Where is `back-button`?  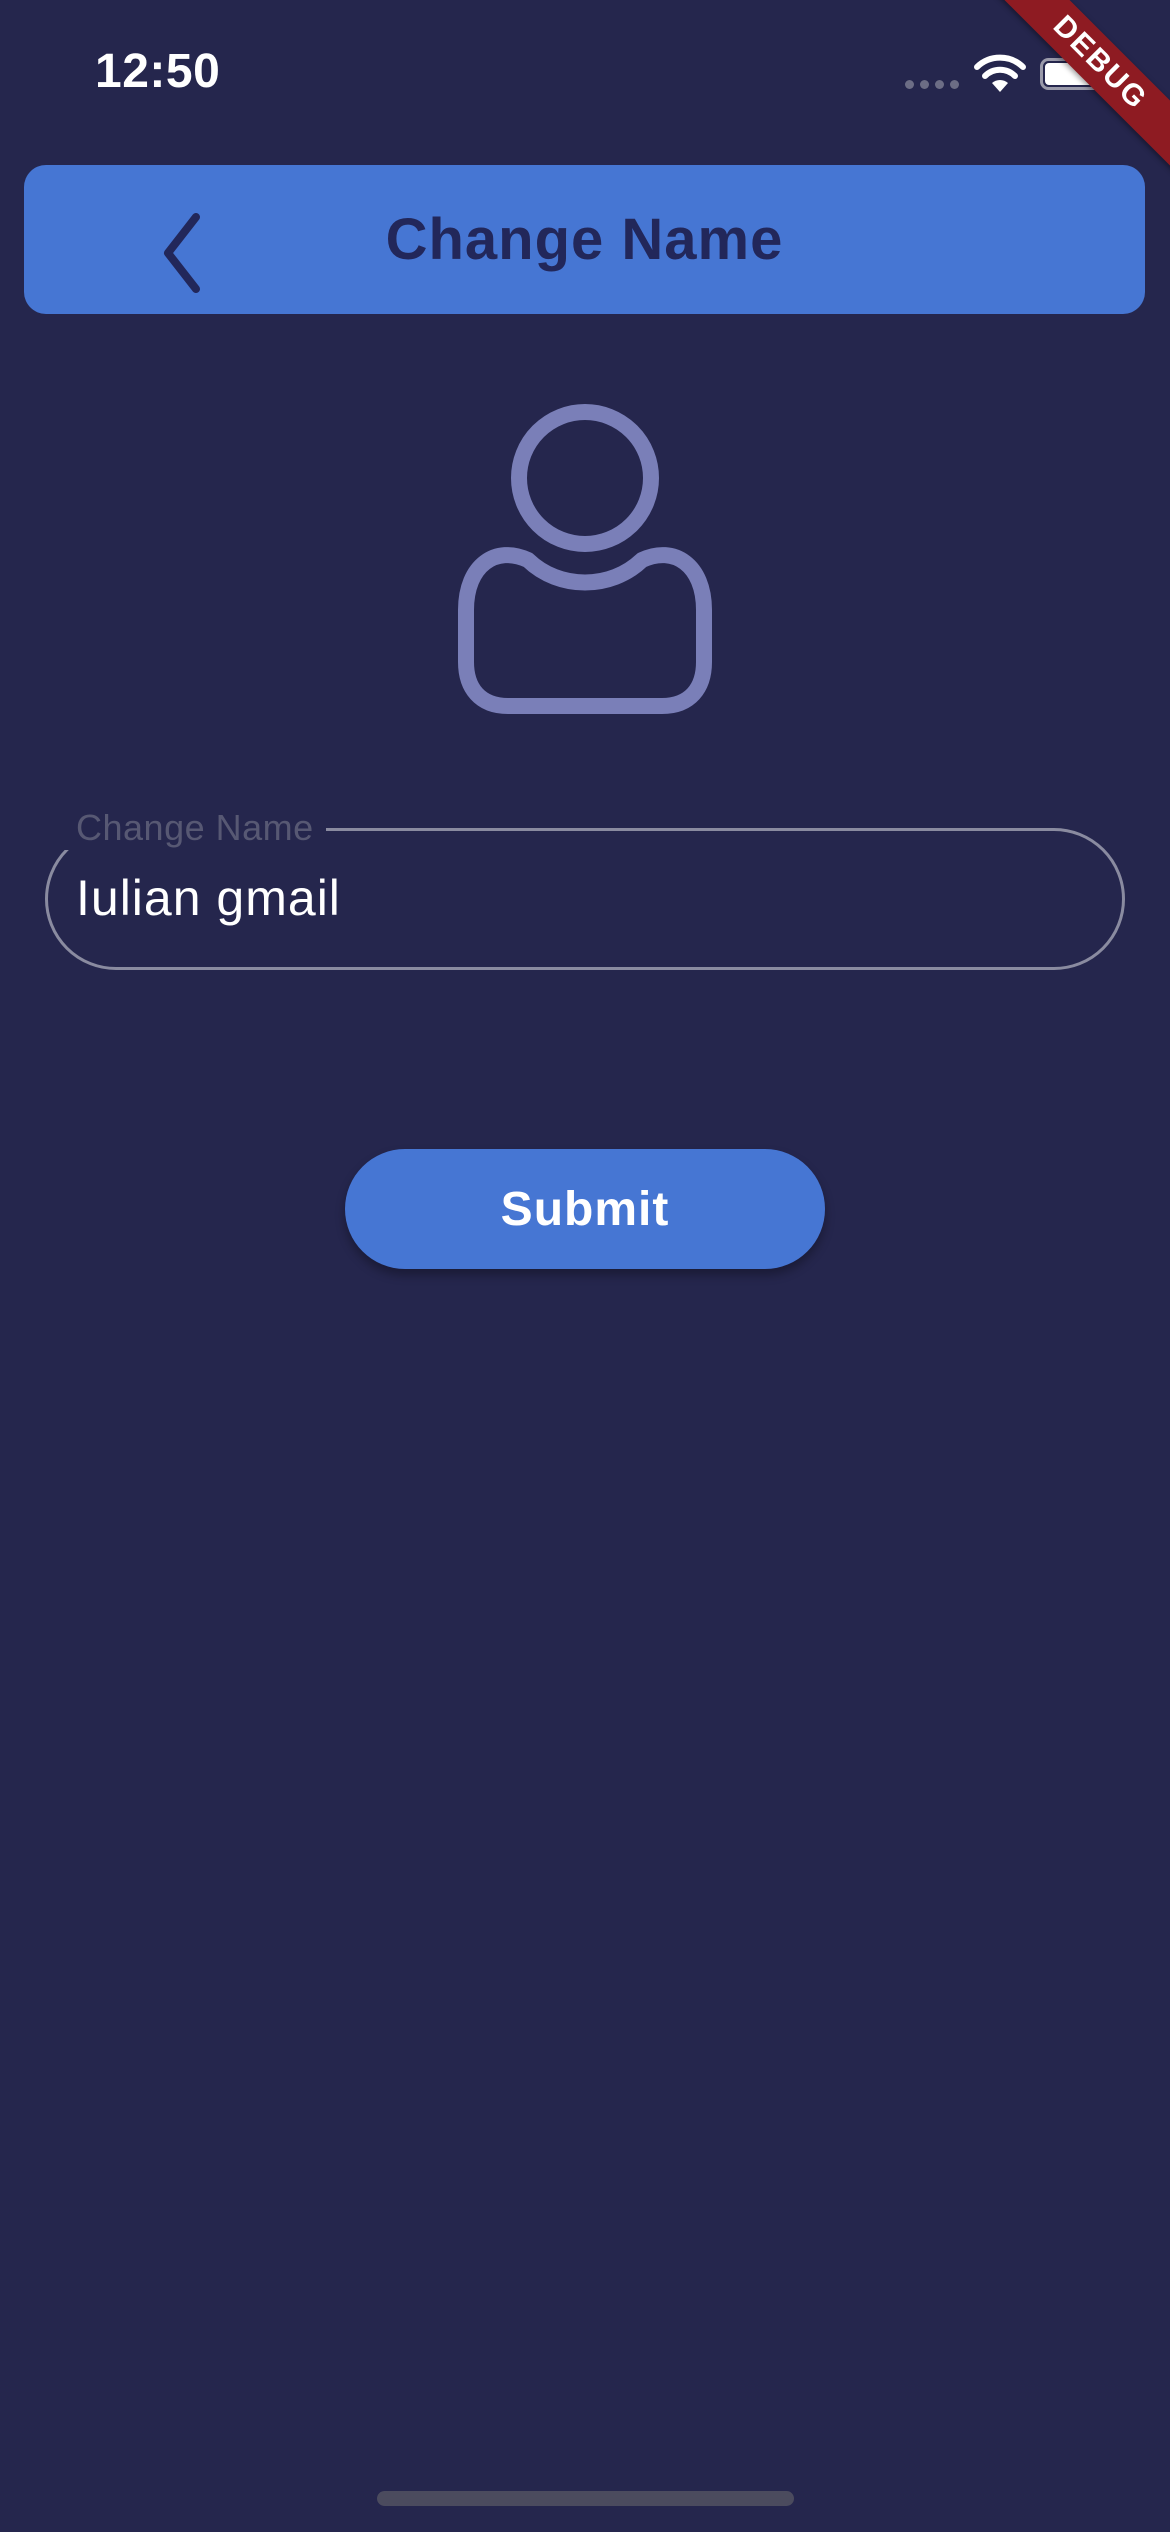
back-button is located at coordinates (179, 243).